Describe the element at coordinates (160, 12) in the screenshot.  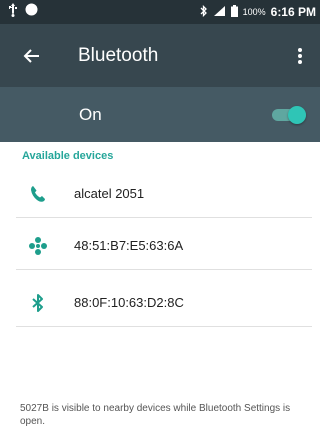
I see `status-bar: 100% 6:16 PM` at that location.